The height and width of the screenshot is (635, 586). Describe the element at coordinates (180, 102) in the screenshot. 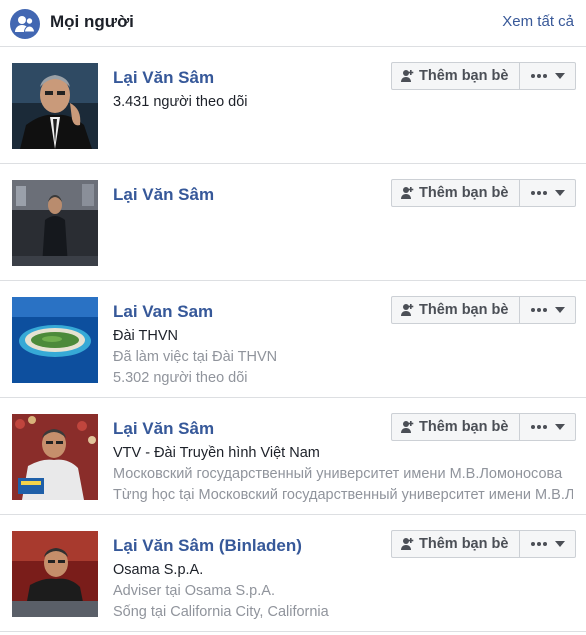

I see `result-detail-line: 3.431 người theo dõi` at that location.